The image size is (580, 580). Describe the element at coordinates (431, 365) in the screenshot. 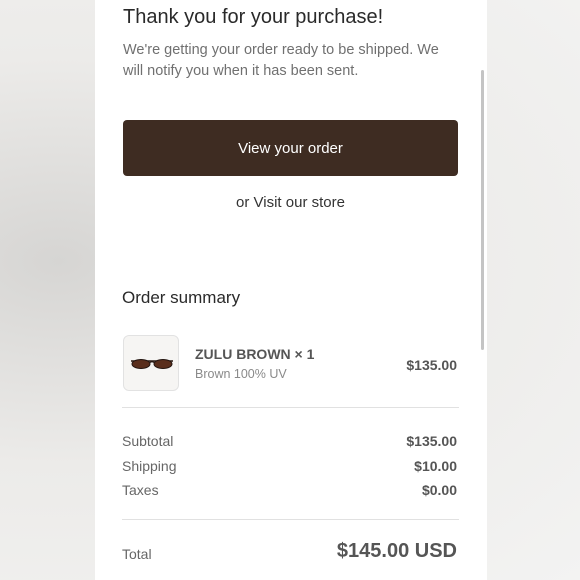

I see `product-price: $135.00` at that location.